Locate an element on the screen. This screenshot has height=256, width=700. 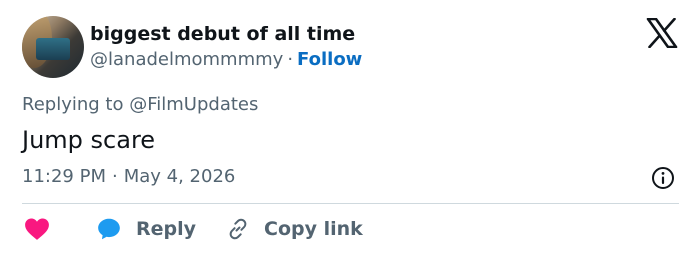
reply-button: Reply is located at coordinates (146, 229).